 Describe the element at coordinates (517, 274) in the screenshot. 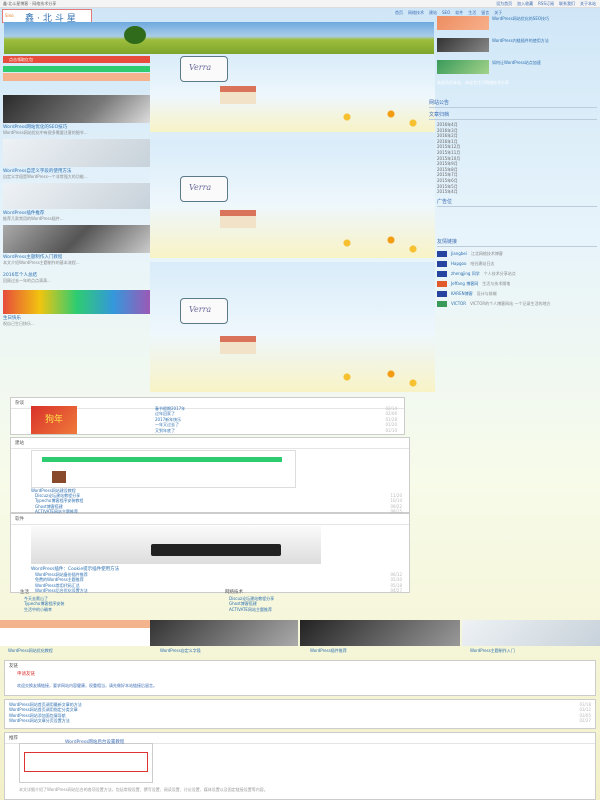

I see `friend-link: zhengjing 同学 个人技术分享站点` at that location.